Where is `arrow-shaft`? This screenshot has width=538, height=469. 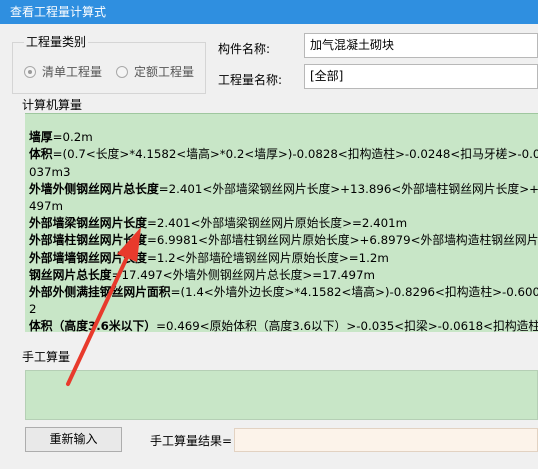
arrow-shaft is located at coordinates (98, 318).